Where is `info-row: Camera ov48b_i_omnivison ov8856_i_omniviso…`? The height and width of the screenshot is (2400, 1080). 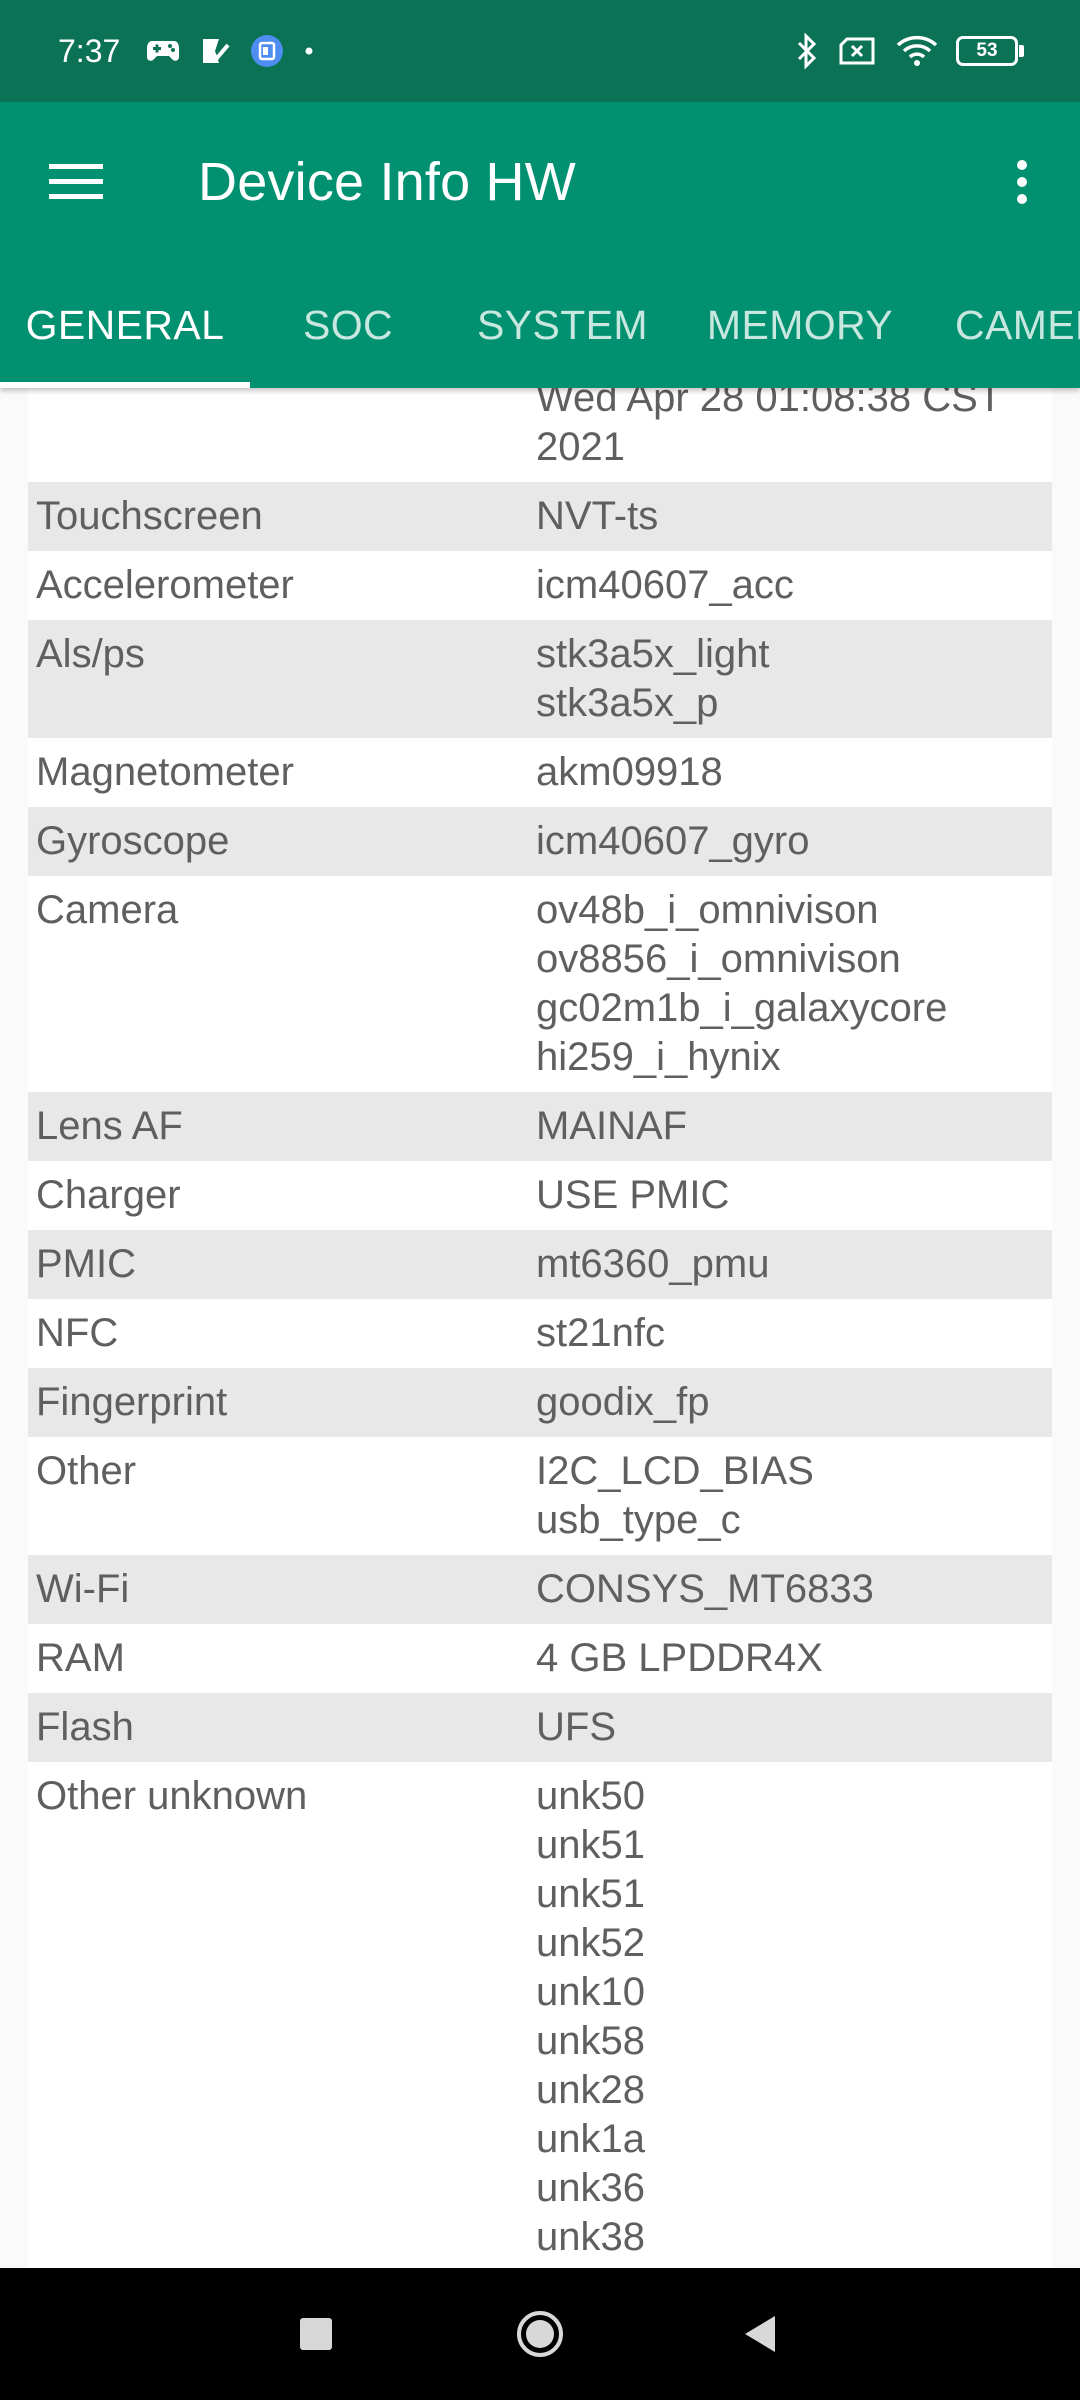
info-row: Camera ov48b_i_omnivison ov8856_i_omniviso… is located at coordinates (540, 984).